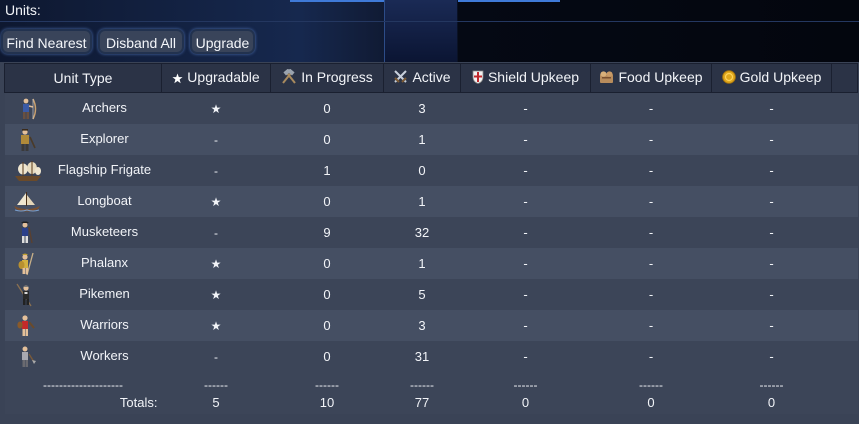 This screenshot has height=424, width=859. I want to click on column-header-unit-type: Unit Type, so click(83, 78).